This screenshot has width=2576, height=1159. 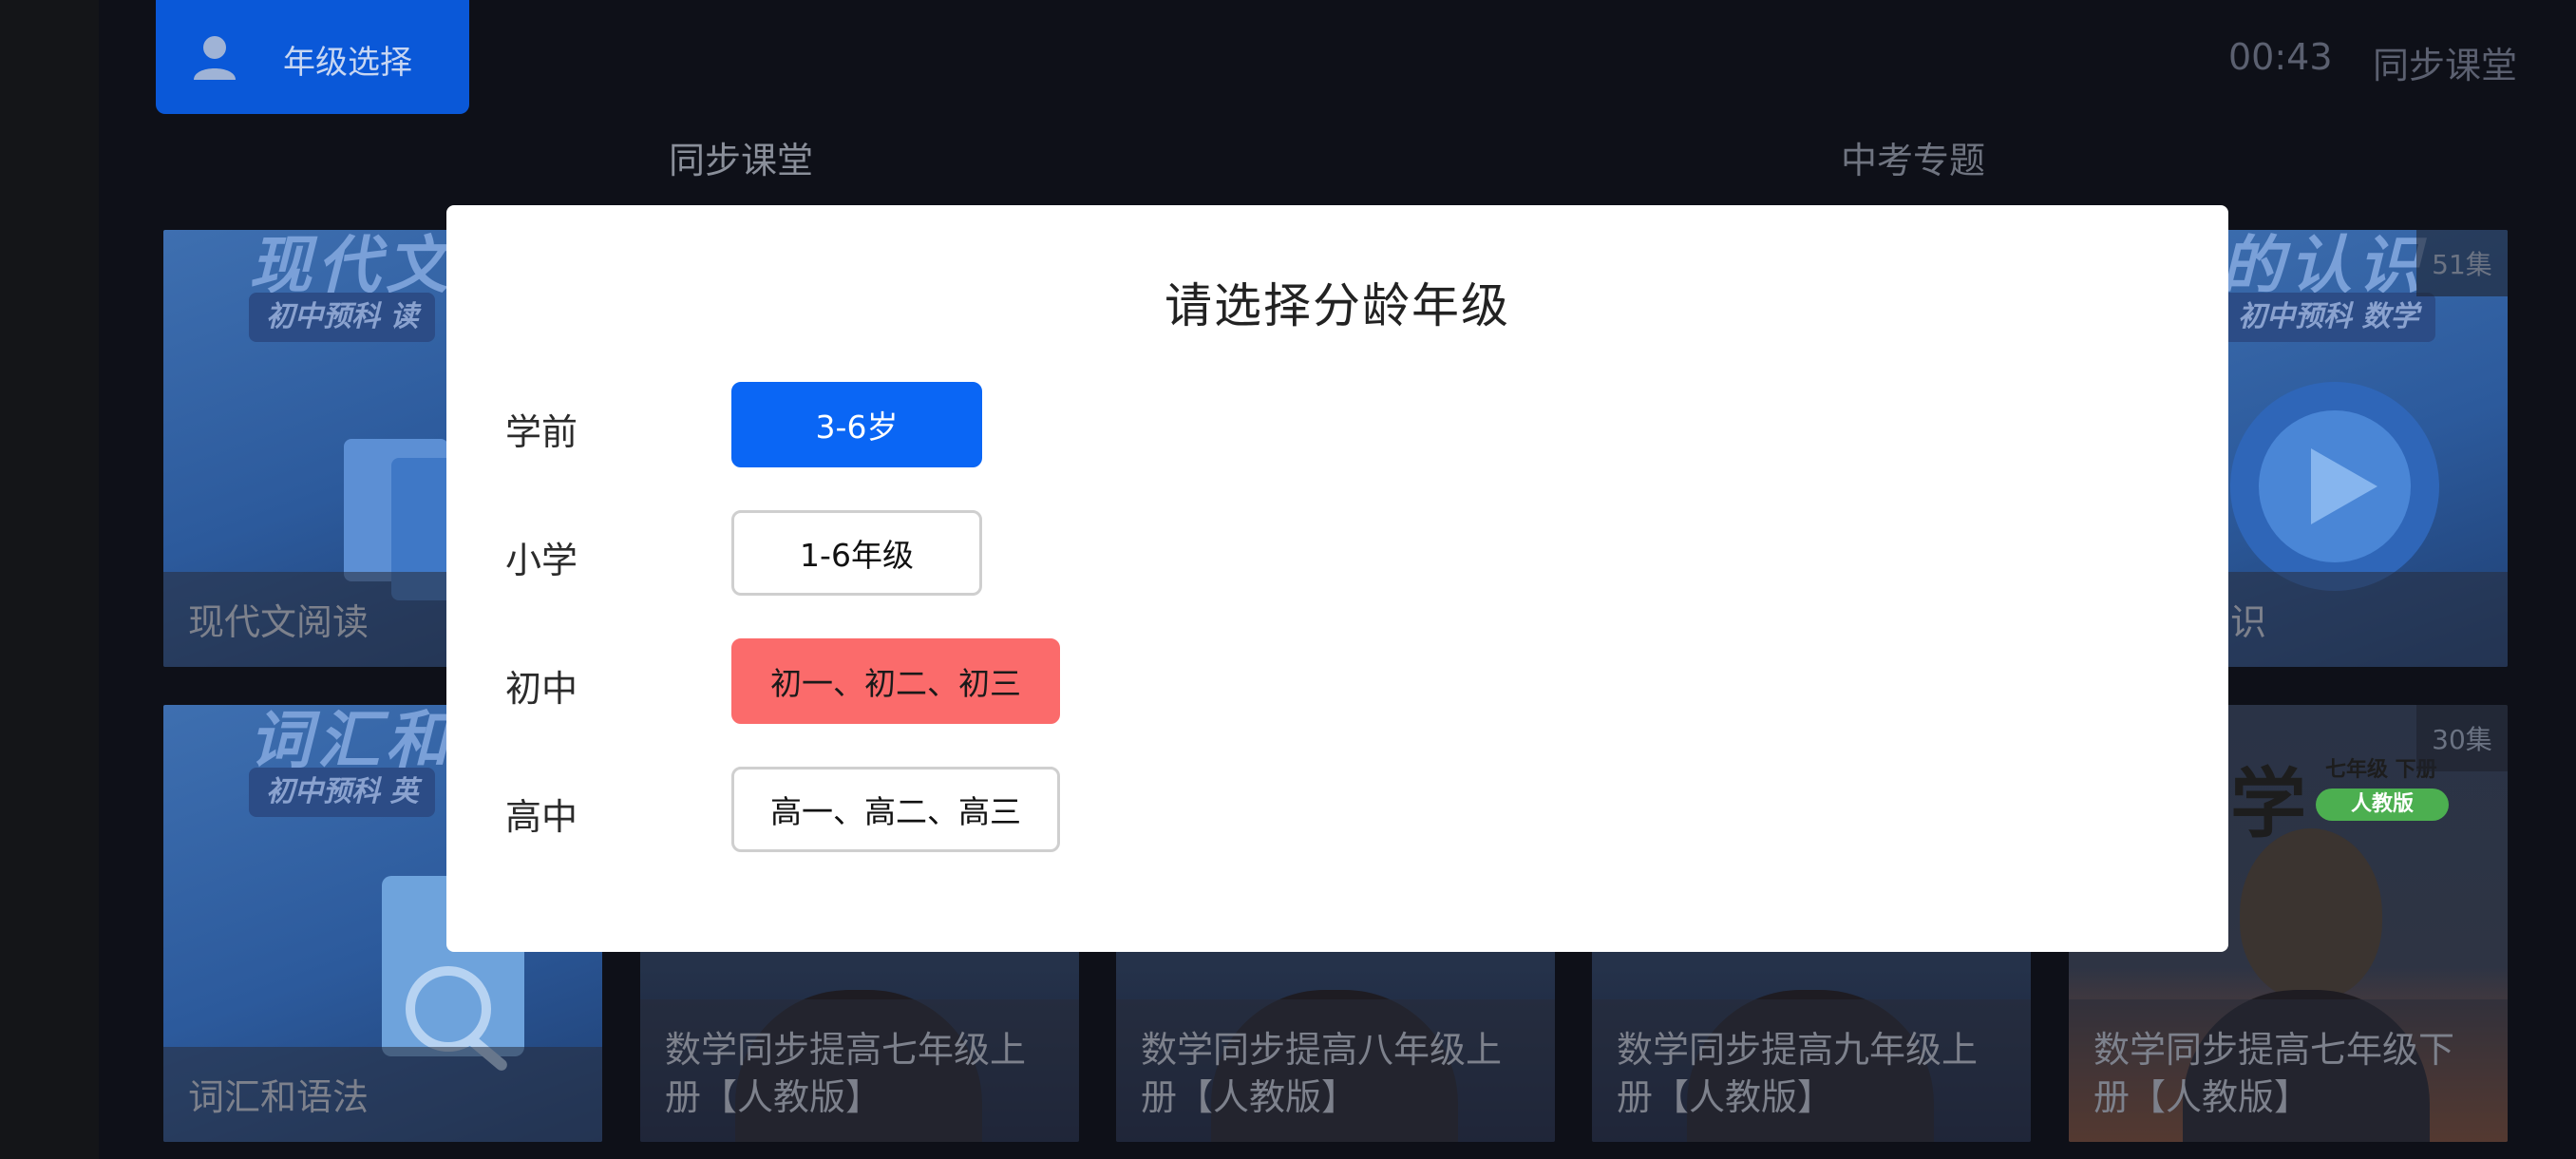 What do you see at coordinates (856, 553) in the screenshot?
I see `option-primary-1-6: 1-6年级` at bounding box center [856, 553].